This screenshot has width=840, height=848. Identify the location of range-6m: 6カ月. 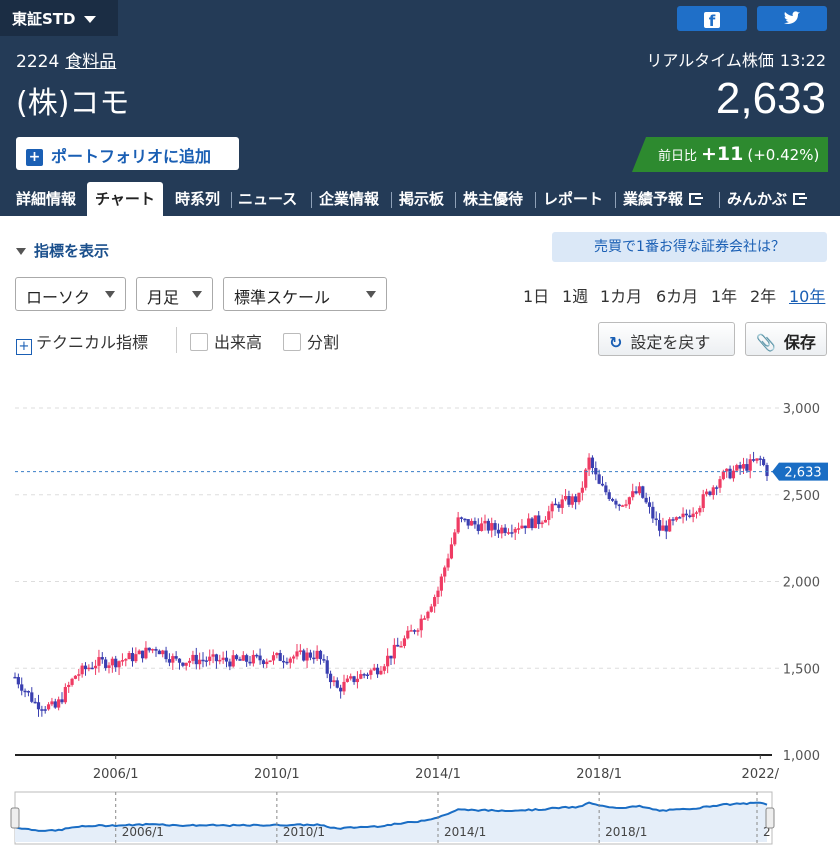
(677, 295).